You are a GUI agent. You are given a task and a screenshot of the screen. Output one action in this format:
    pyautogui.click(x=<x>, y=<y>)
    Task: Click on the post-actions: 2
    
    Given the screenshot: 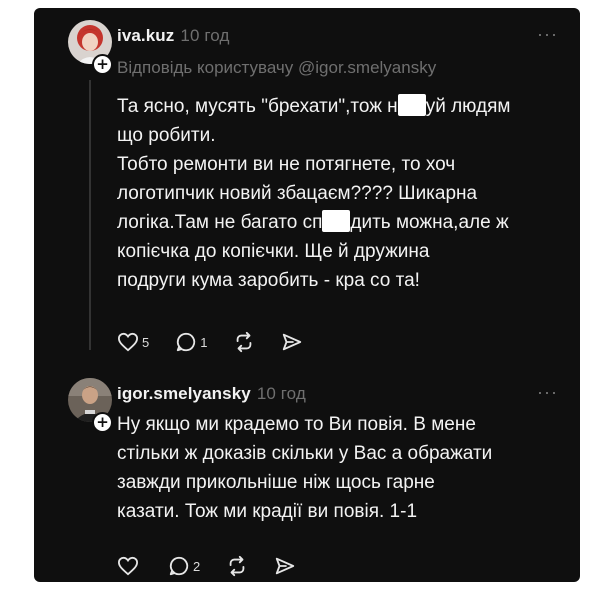 What is the action you would take?
    pyautogui.click(x=219, y=566)
    